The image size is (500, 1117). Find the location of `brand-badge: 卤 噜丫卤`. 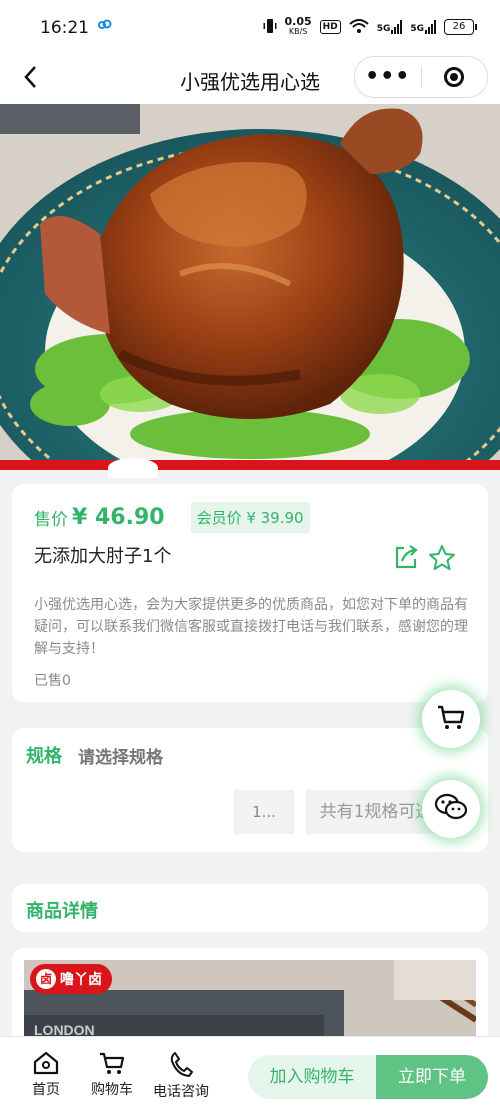

brand-badge: 卤 噜丫卤 is located at coordinates (71, 979).